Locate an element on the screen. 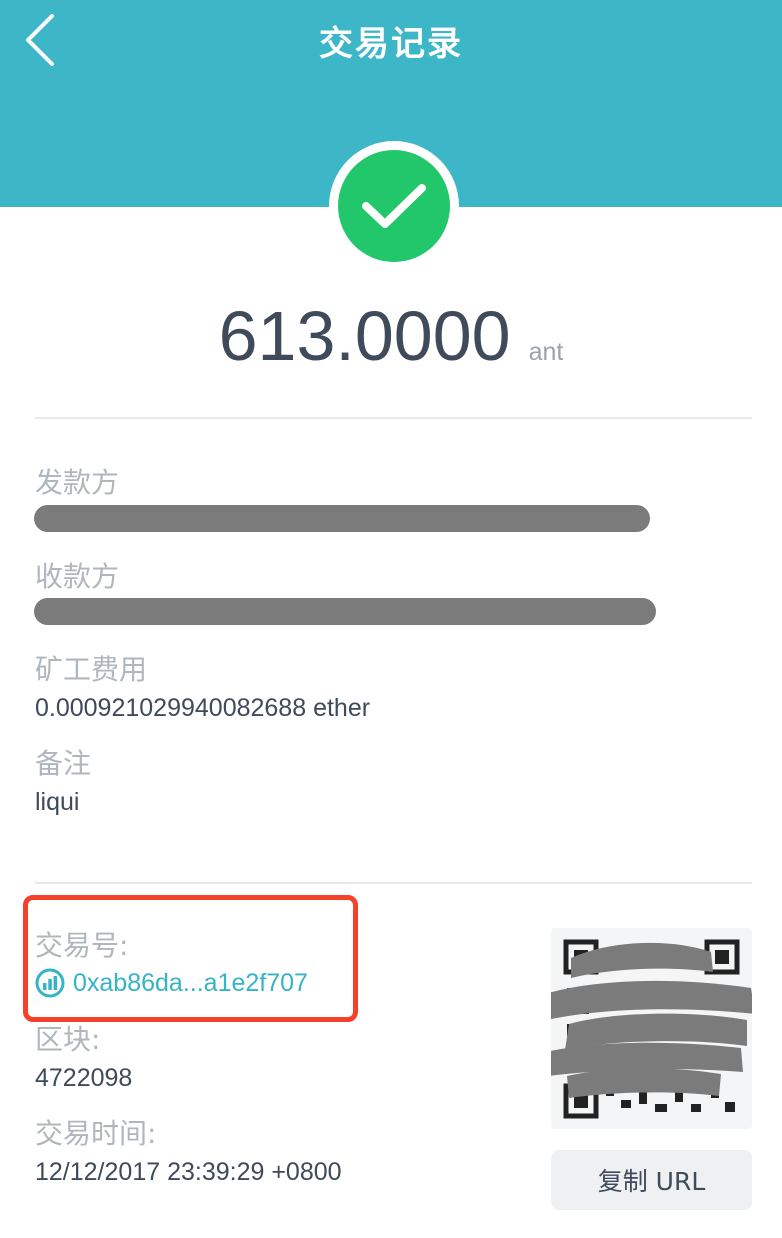 The image size is (782, 1238). tx-hash-value: 0xab86da...a1e2f707 is located at coordinates (190, 982).